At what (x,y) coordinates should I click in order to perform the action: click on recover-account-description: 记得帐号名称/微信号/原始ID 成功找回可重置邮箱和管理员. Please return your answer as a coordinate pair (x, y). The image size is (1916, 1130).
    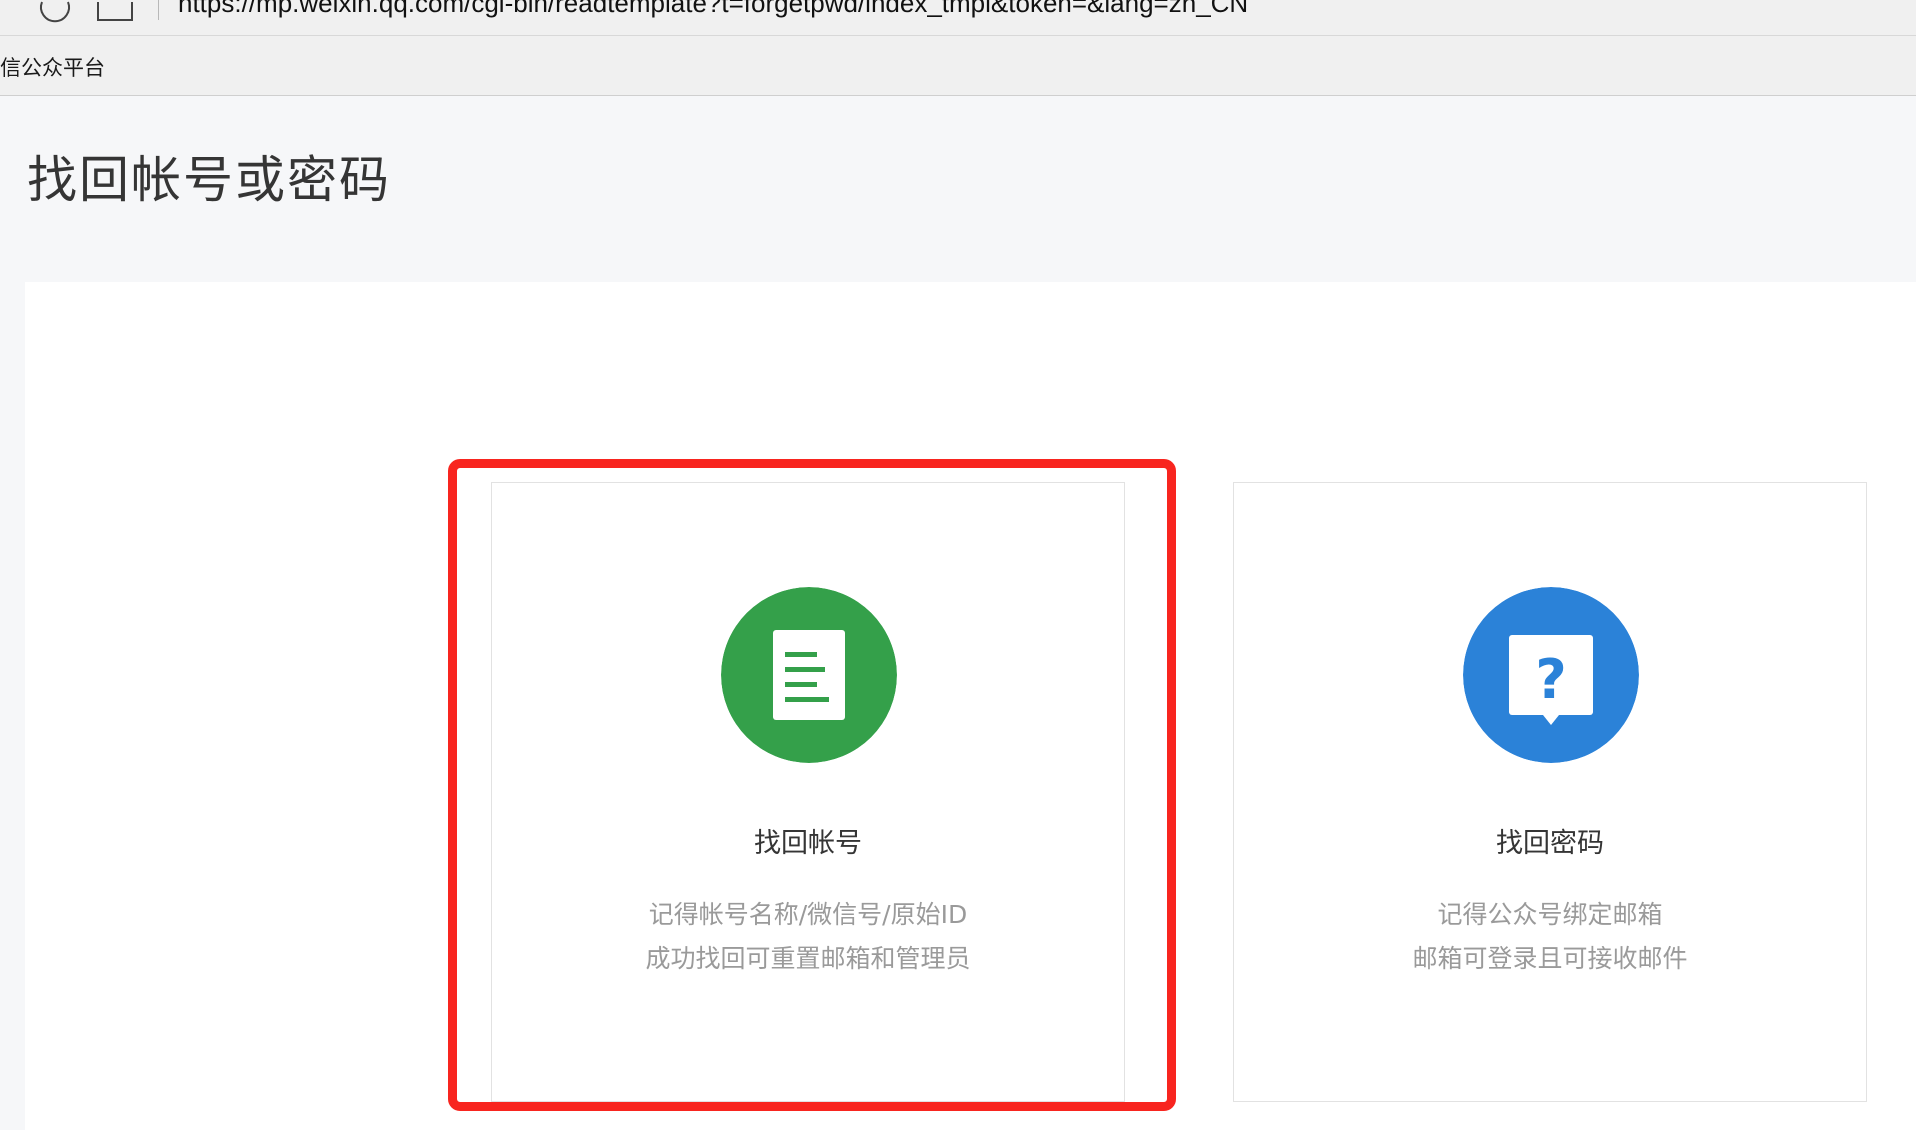
    Looking at the image, I should click on (808, 937).